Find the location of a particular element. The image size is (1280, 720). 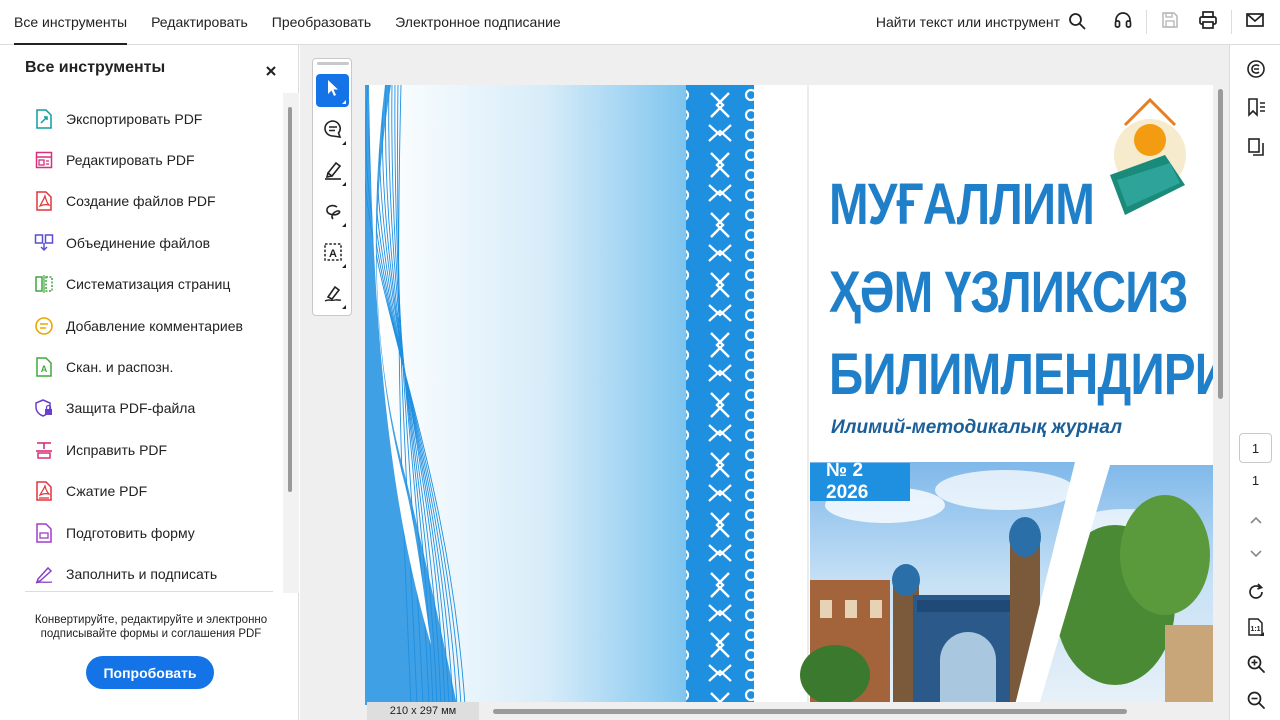

tool-compress-pdf: Сжатие PDF is located at coordinates (141, 491).